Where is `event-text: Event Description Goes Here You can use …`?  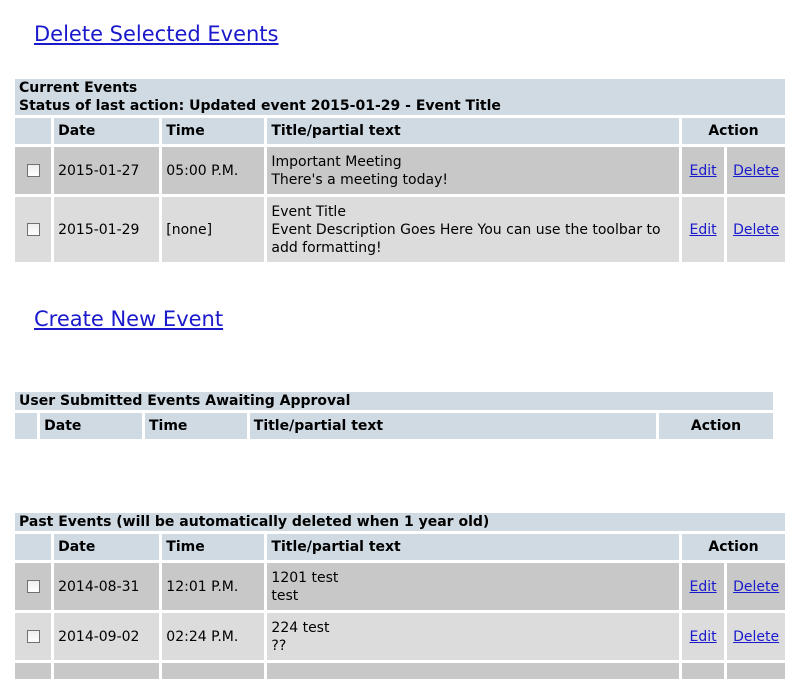 event-text: Event Description Goes Here You can use … is located at coordinates (466, 238).